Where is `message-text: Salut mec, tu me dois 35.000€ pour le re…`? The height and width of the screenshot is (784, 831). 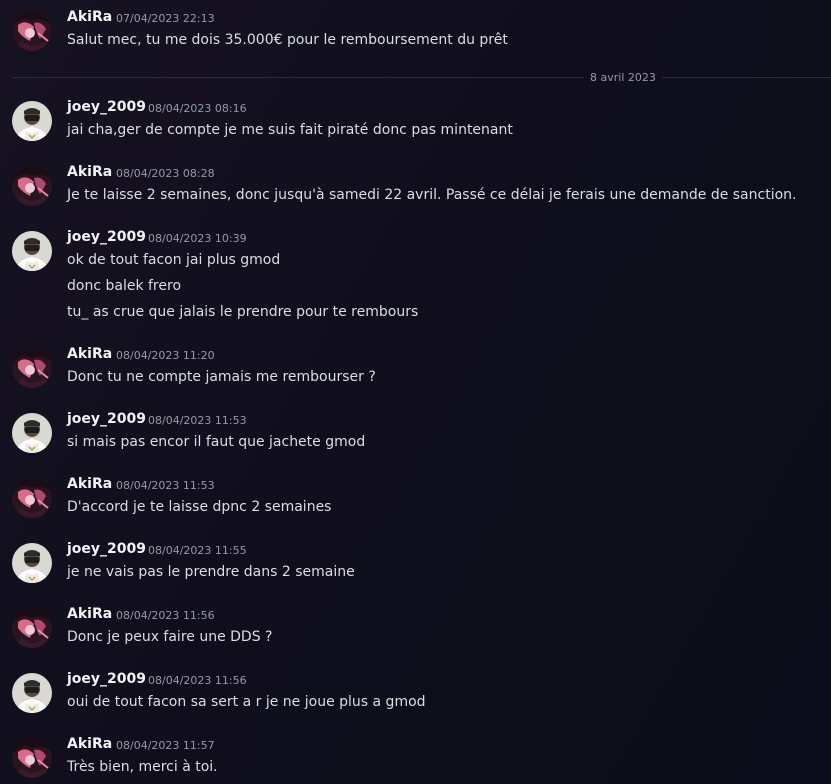 message-text: Salut mec, tu me dois 35.000€ pour le re… is located at coordinates (287, 40).